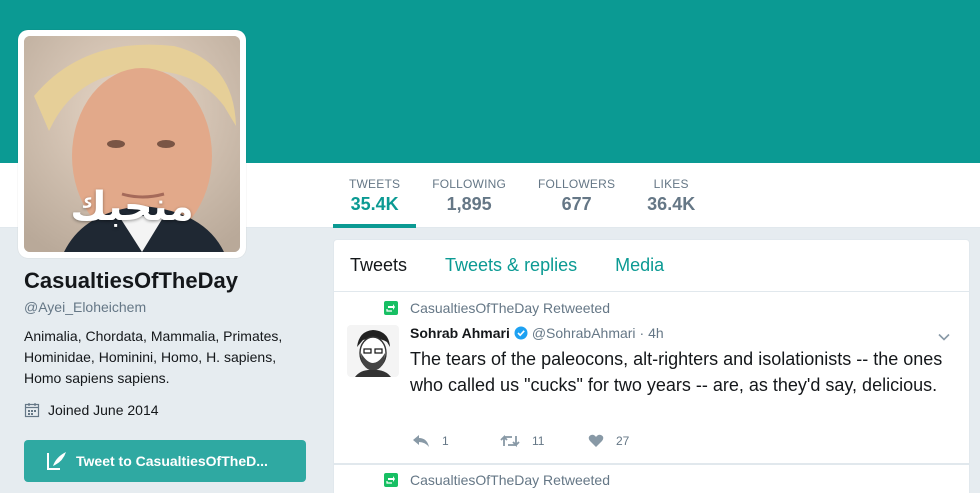  I want to click on heart-icon, so click(596, 440).